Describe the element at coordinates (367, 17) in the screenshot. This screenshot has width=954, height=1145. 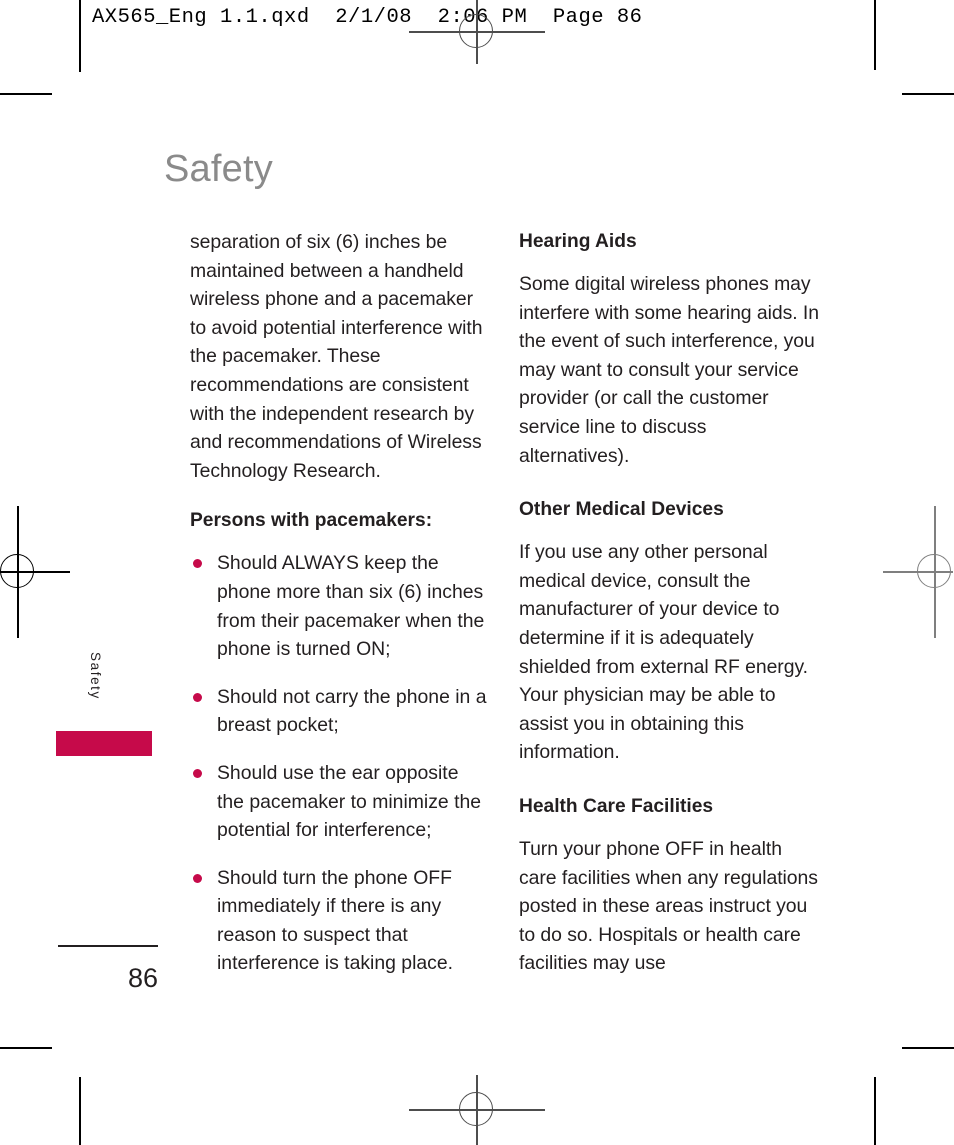
I see `print-header-slug: AX565_Eng 1.1.qxd 2/1/08 2:06 PM Page 86` at that location.